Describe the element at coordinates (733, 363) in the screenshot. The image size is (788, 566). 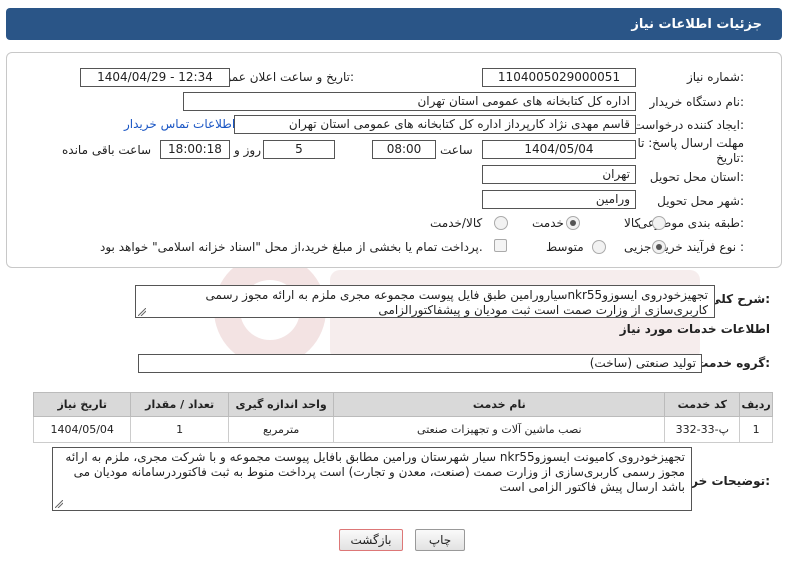
I see `service-group-label: گروه خدمت:` at that location.